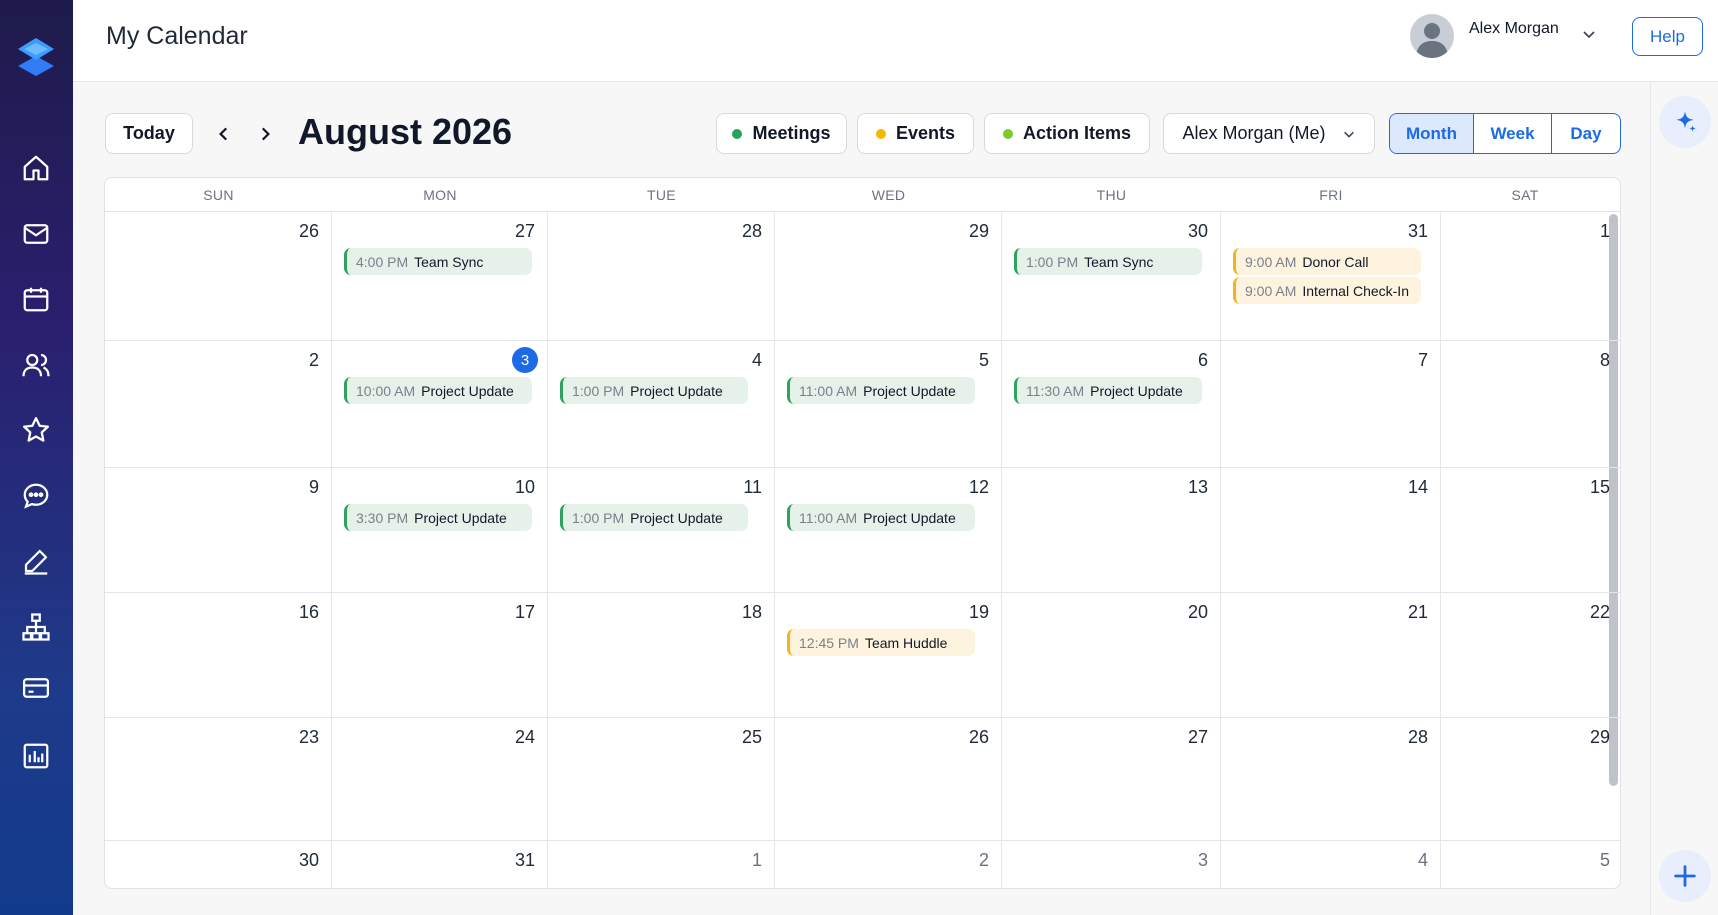 The width and height of the screenshot is (1718, 915). Describe the element at coordinates (438, 261) in the screenshot. I see `event-chip: 4:00 PM Team Sync` at that location.